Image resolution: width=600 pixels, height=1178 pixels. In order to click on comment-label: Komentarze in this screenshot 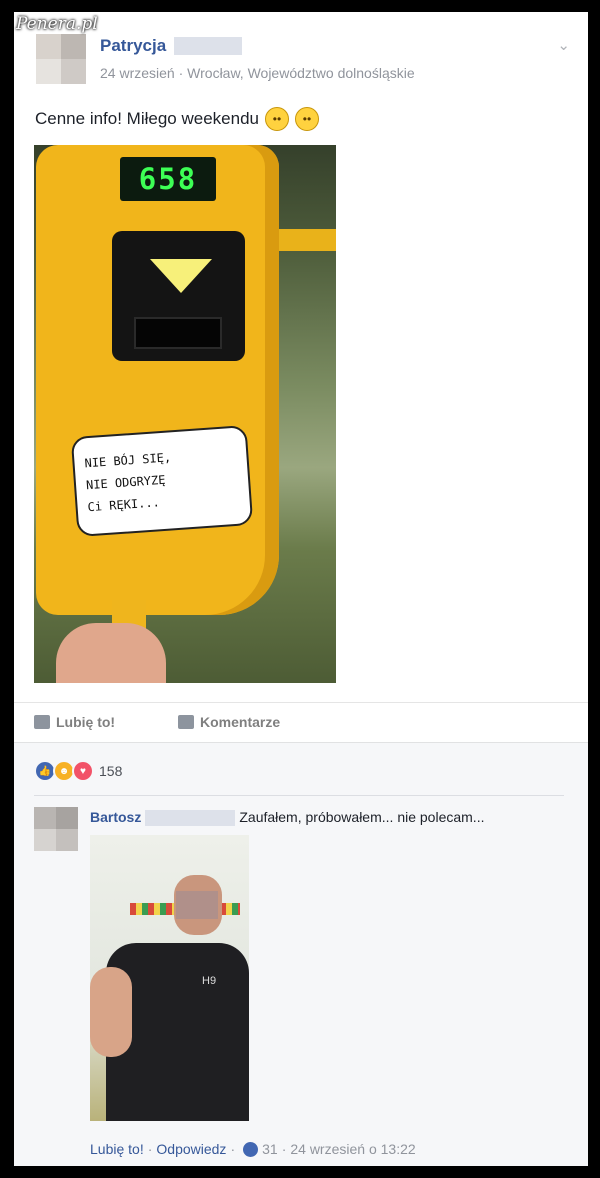, I will do `click(240, 722)`.